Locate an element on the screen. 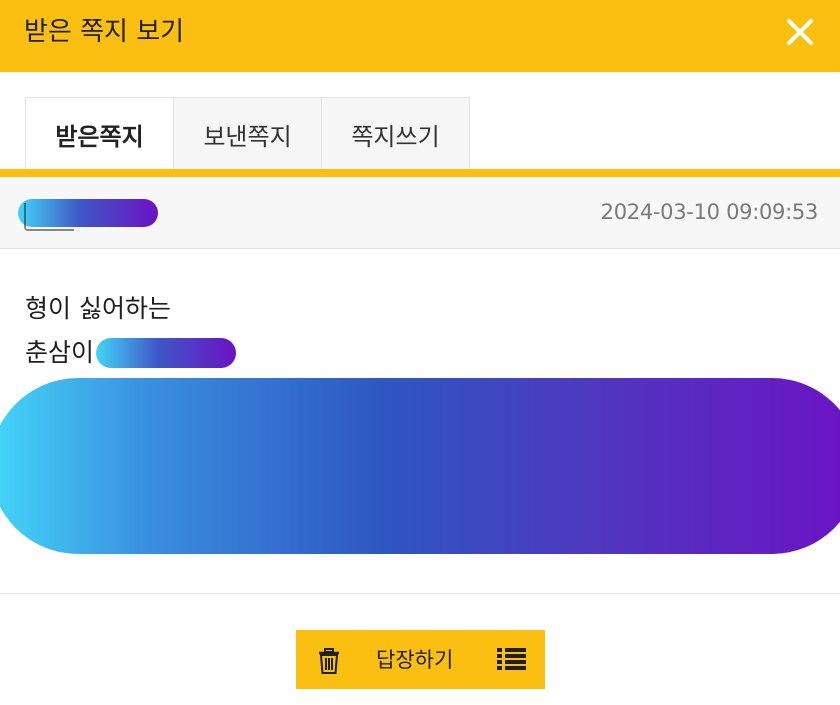  trash-icon is located at coordinates (329, 661).